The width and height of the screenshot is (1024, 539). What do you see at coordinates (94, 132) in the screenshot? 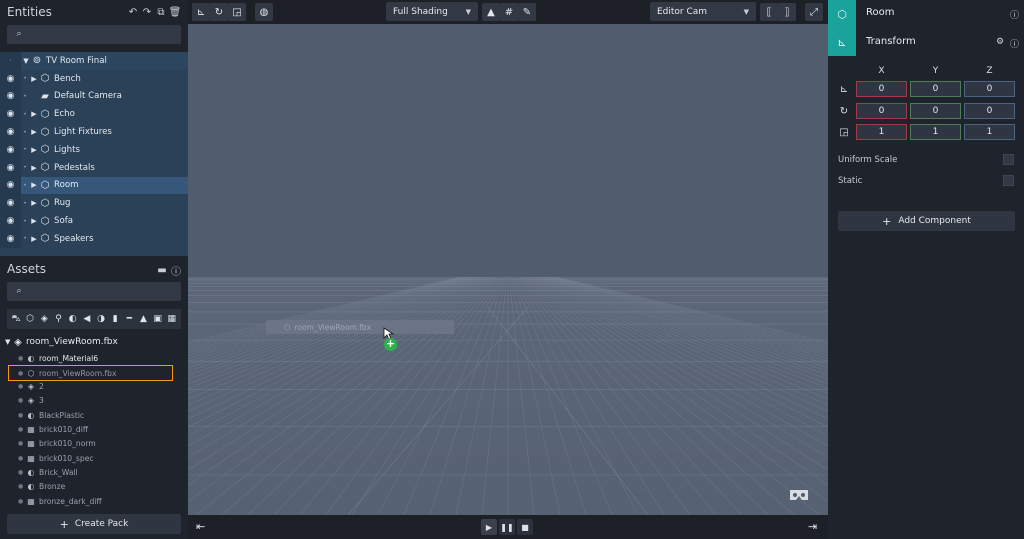
I see `tree-item: ◉ • ▶ ⬡ Light Fixtures` at bounding box center [94, 132].